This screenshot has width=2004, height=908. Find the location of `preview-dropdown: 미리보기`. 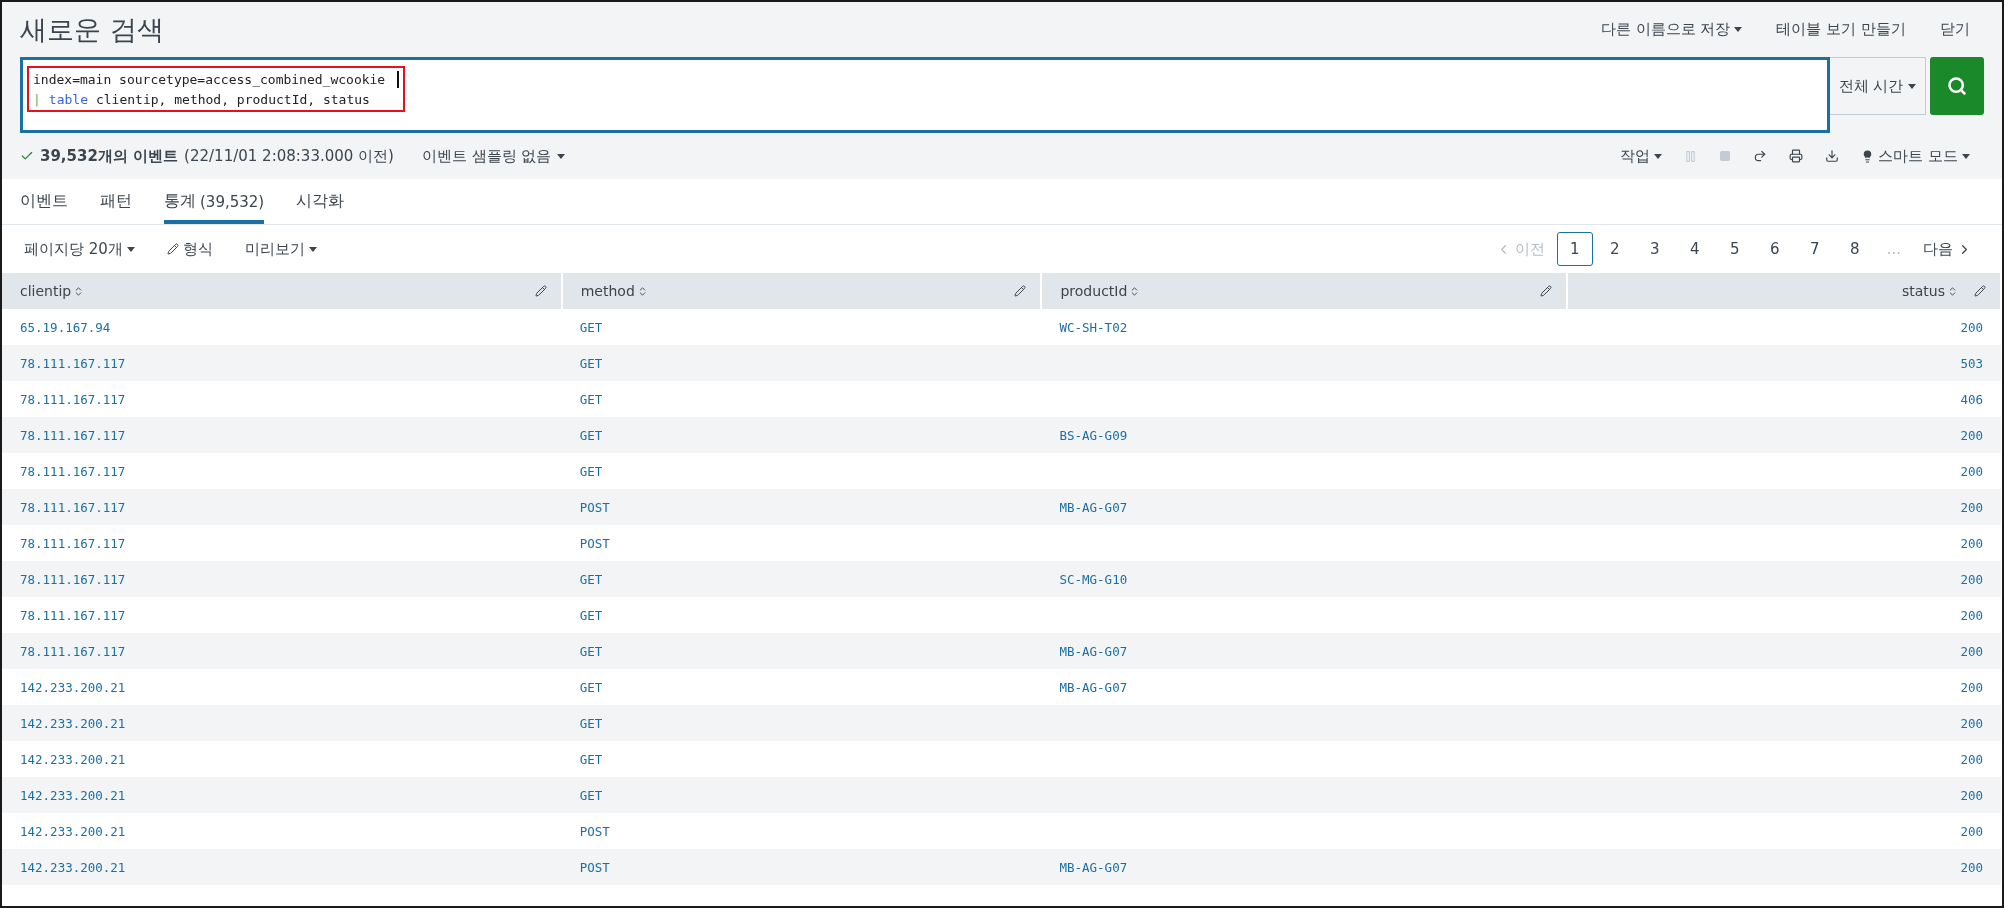

preview-dropdown: 미리보기 is located at coordinates (280, 249).